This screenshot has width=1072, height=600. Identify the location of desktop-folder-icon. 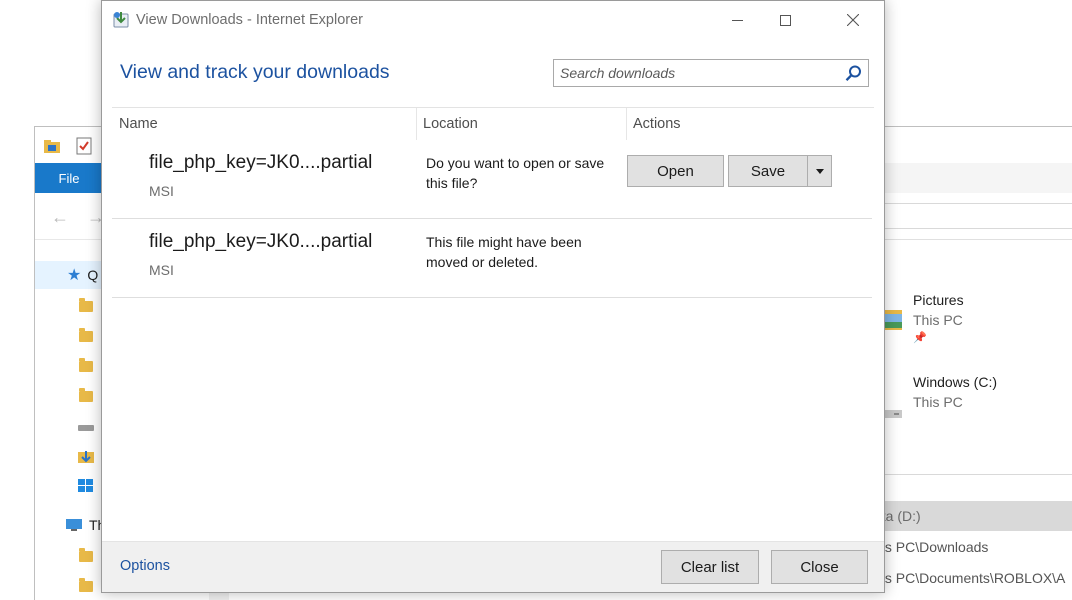
(86, 306).